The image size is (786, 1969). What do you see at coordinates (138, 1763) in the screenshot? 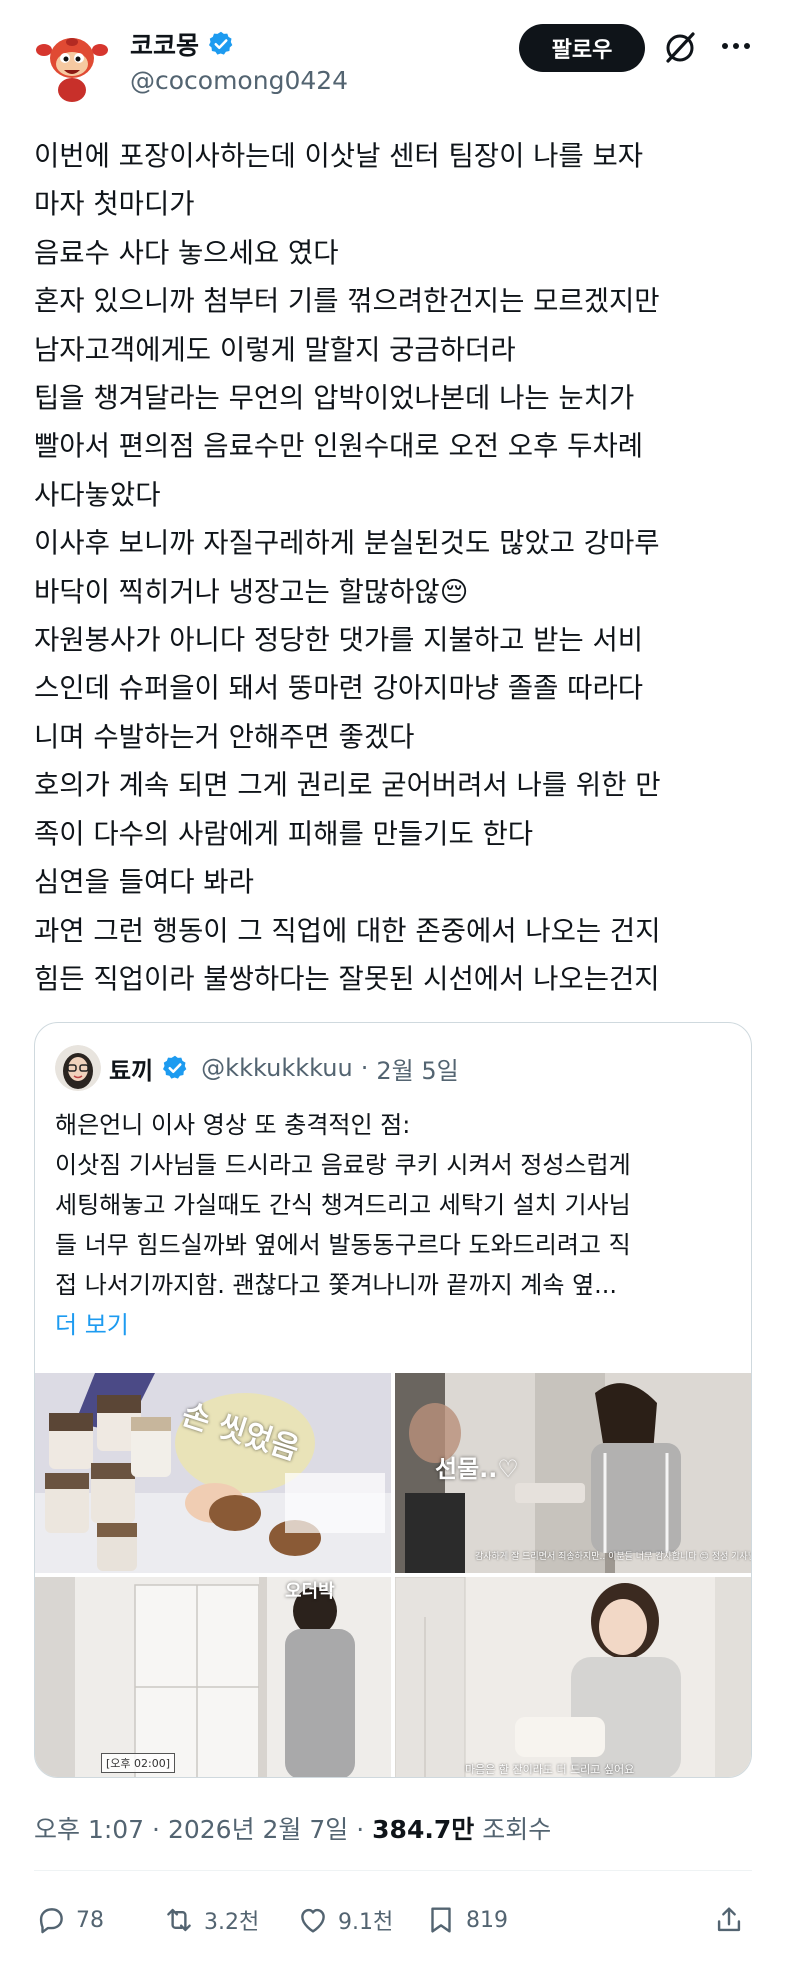
I see `time-badge: [오후 02:00]` at bounding box center [138, 1763].